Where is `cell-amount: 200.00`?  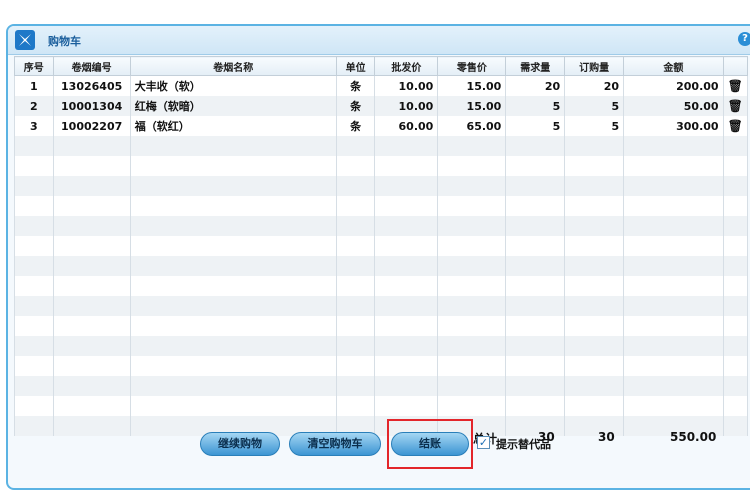
cell-amount: 200.00 is located at coordinates (673, 85).